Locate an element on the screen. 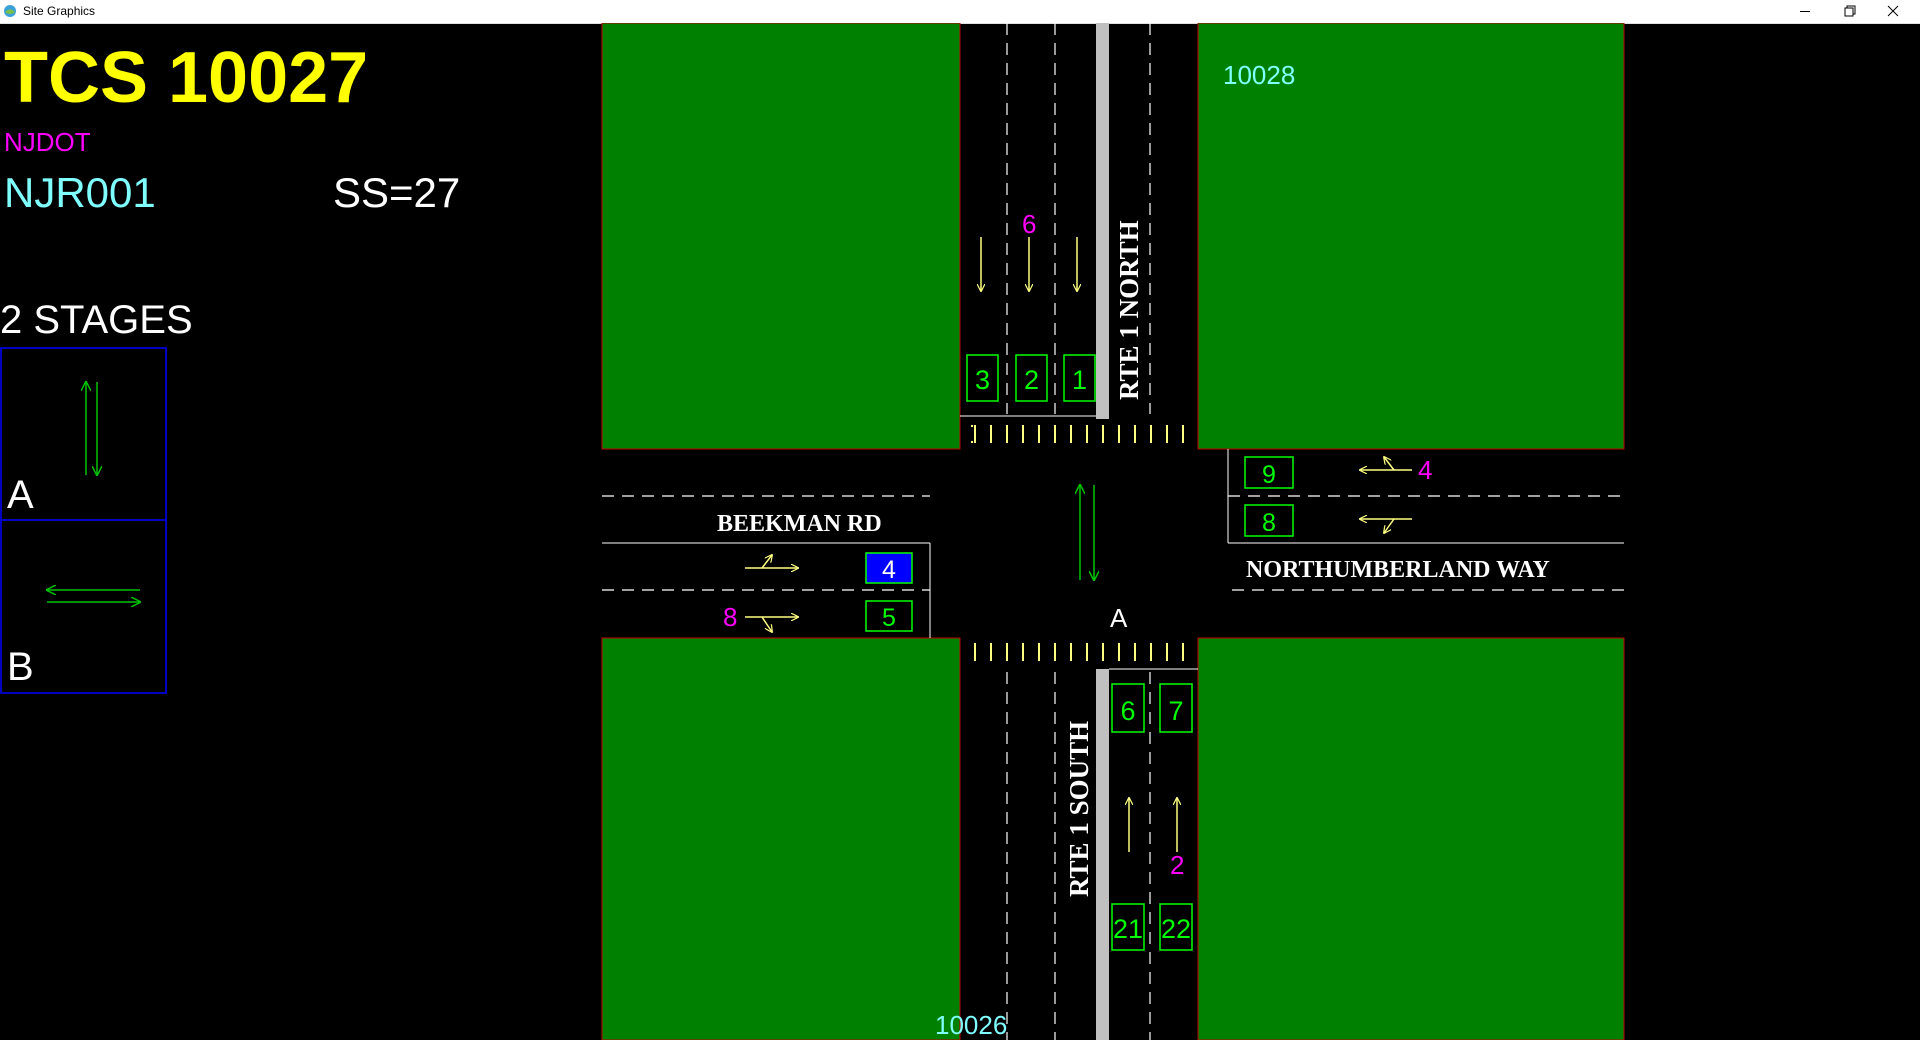 This screenshot has width=1920, height=1040. north-arrows is located at coordinates (1029, 264).